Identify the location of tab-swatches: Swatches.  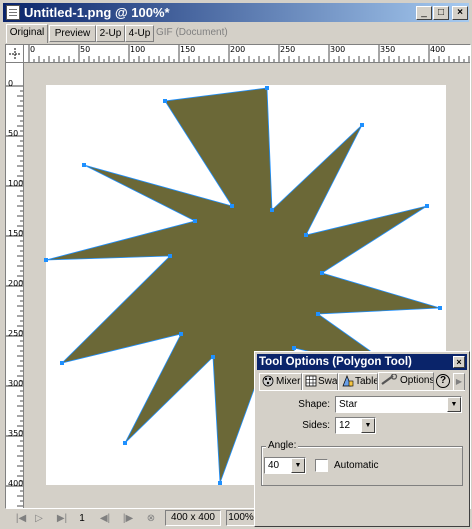
(320, 382).